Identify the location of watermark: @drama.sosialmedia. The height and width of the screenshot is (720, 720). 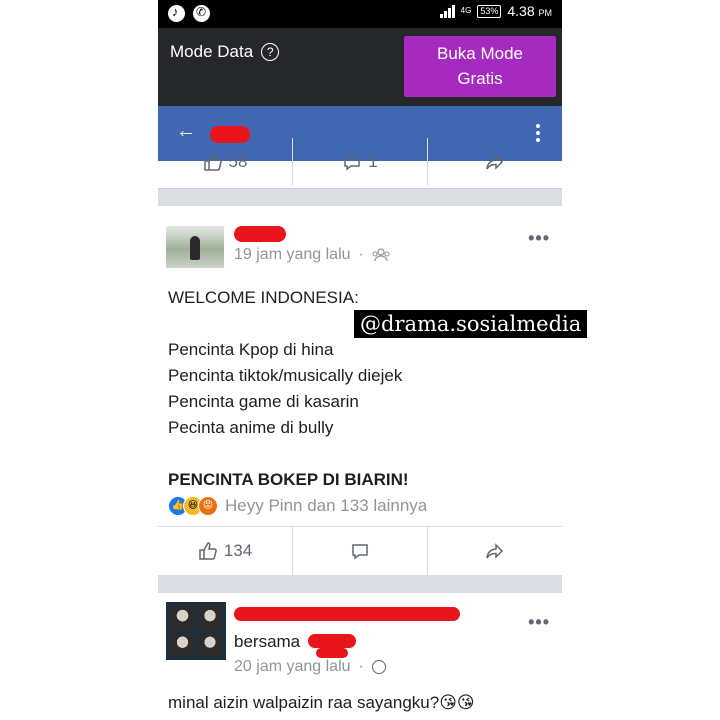
(471, 324).